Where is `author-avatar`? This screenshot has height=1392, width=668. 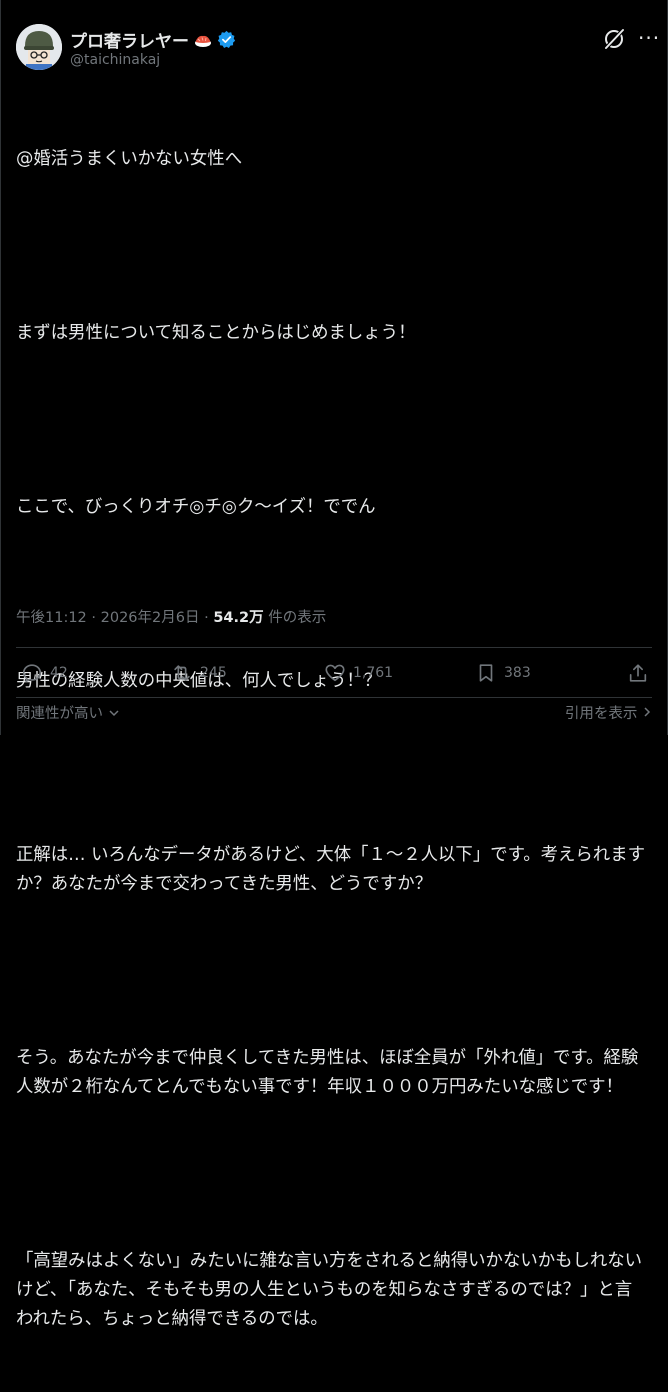
author-avatar is located at coordinates (39, 47).